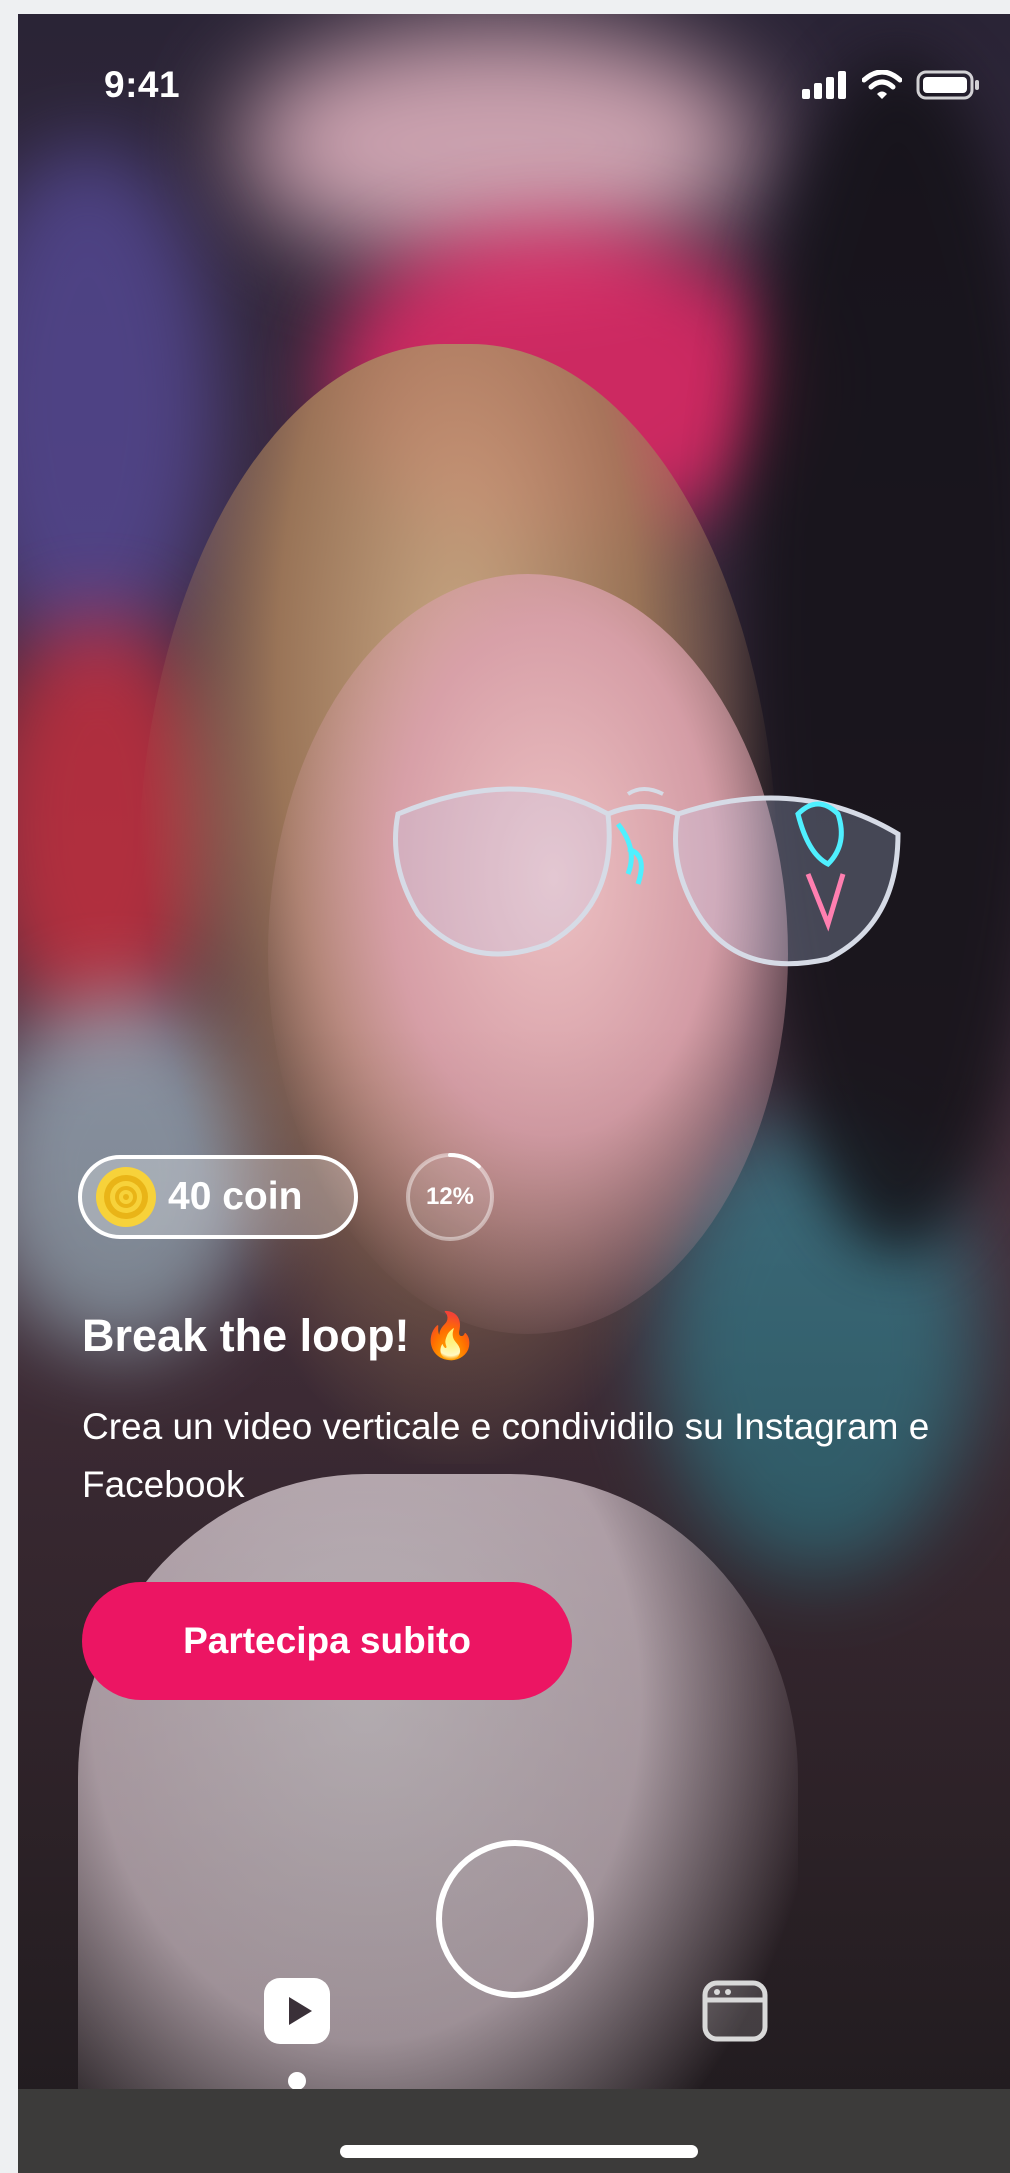  I want to click on wifi-icon, so click(882, 84).